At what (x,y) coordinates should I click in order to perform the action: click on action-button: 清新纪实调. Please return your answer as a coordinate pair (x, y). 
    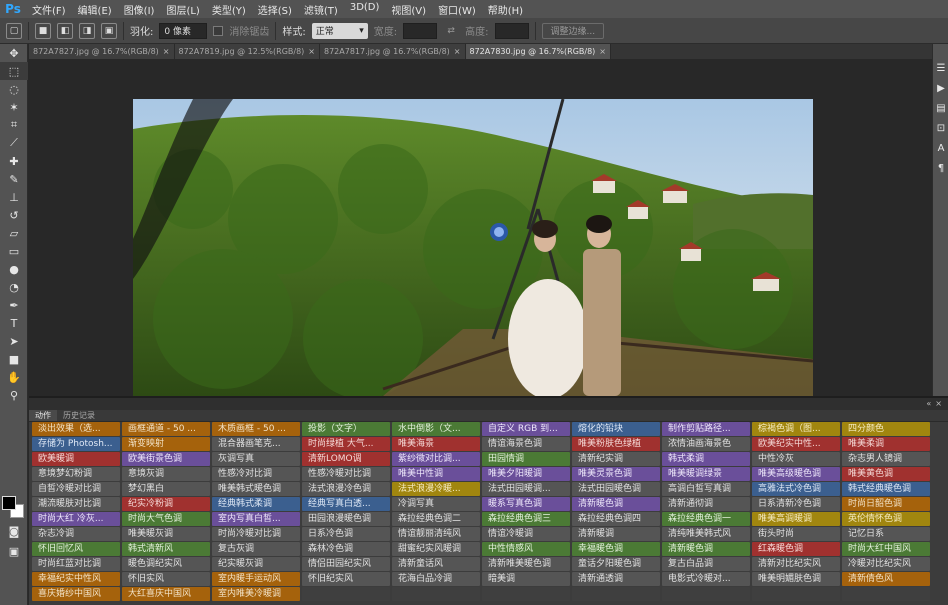
    Looking at the image, I should click on (616, 459).